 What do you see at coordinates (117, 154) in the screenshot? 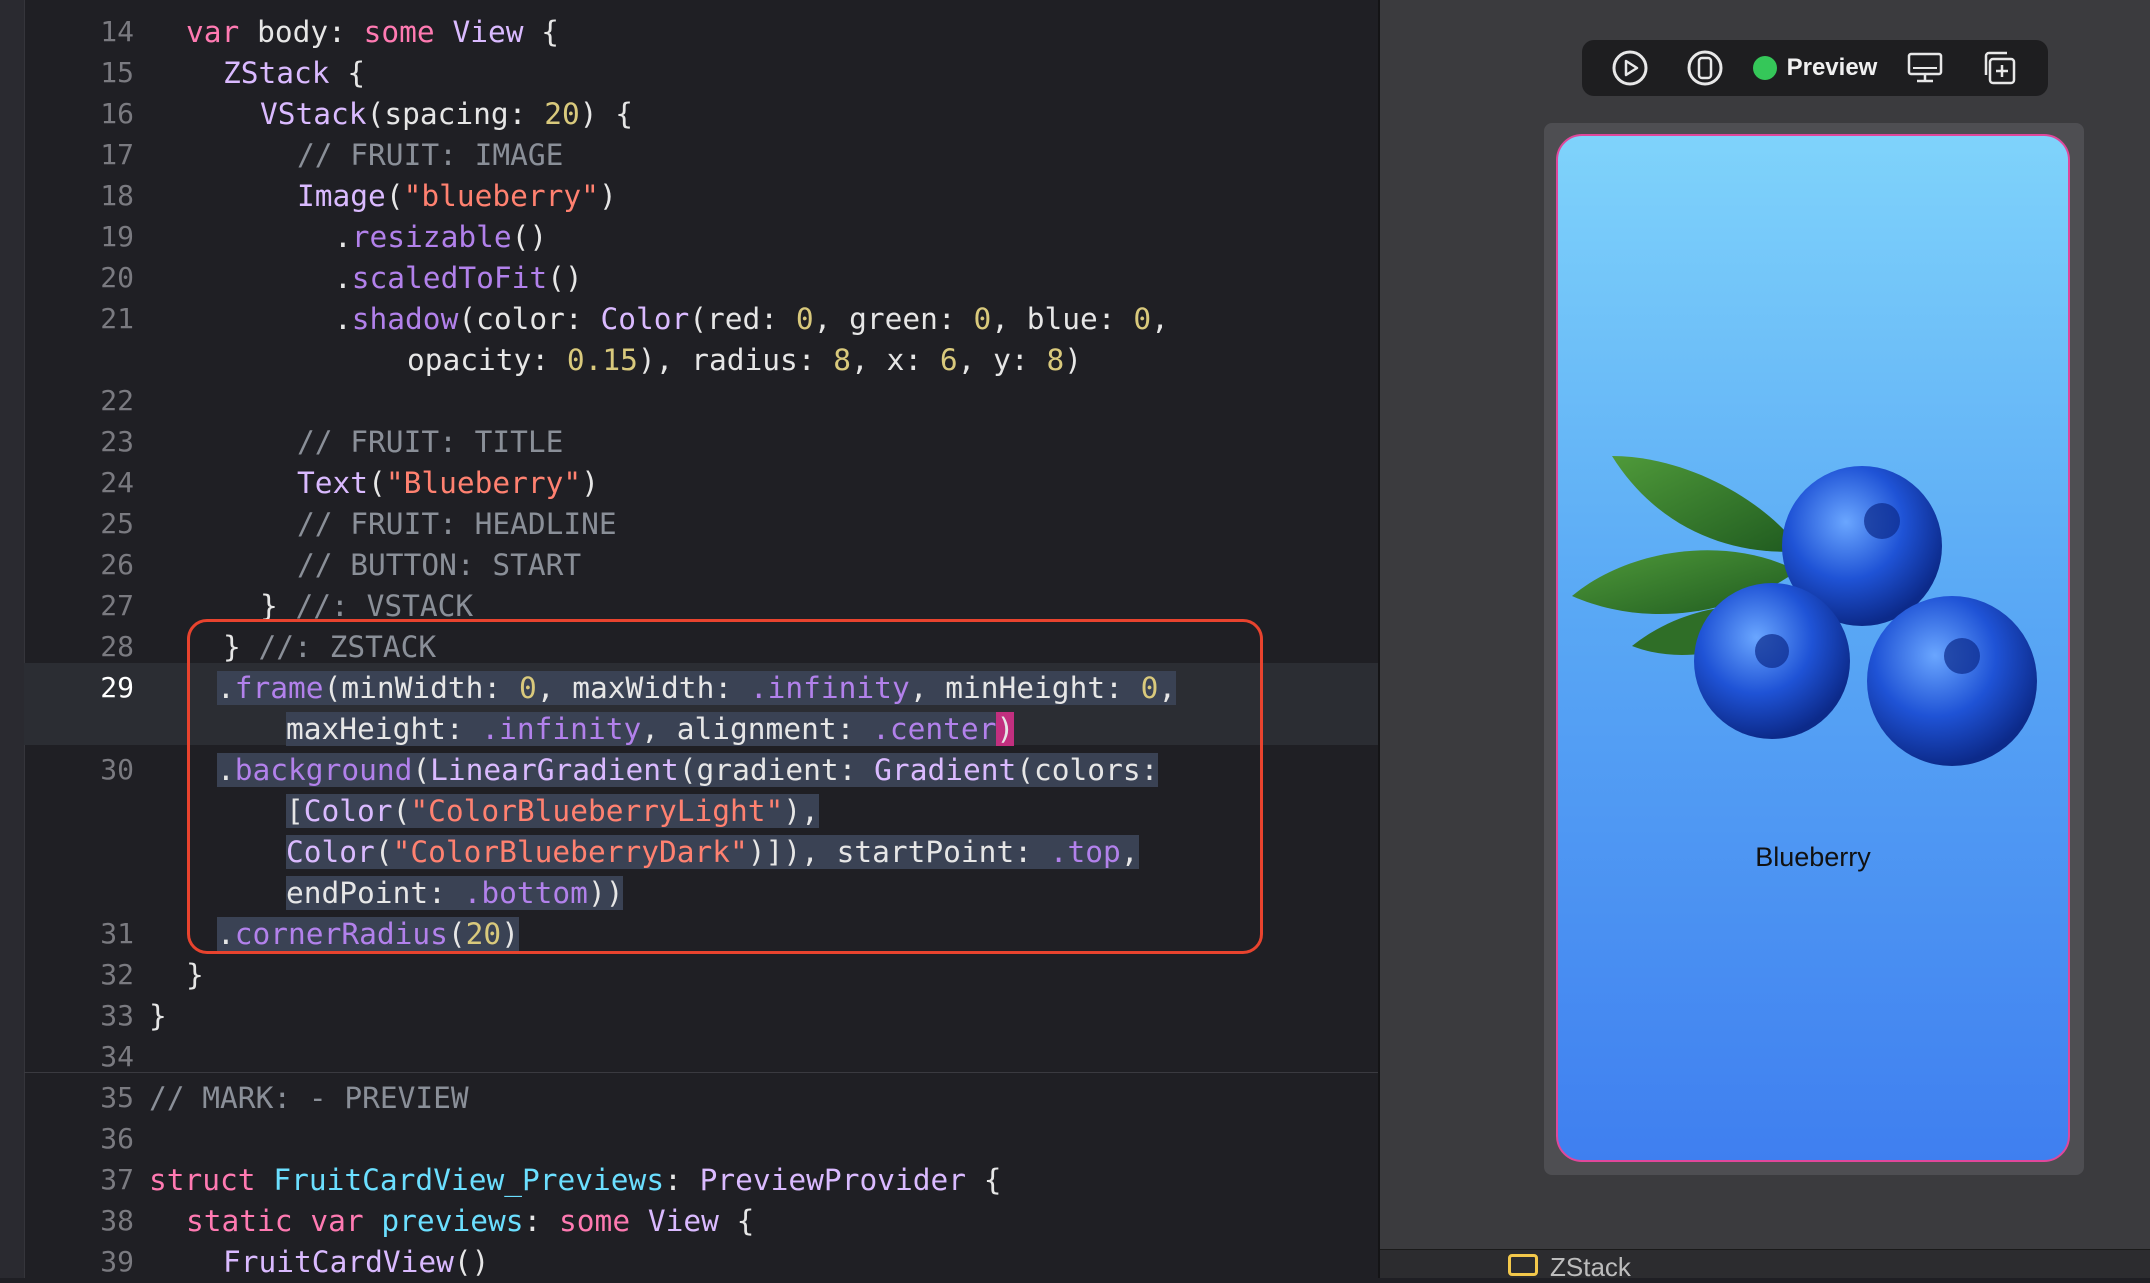
I see `line-number: 17` at bounding box center [117, 154].